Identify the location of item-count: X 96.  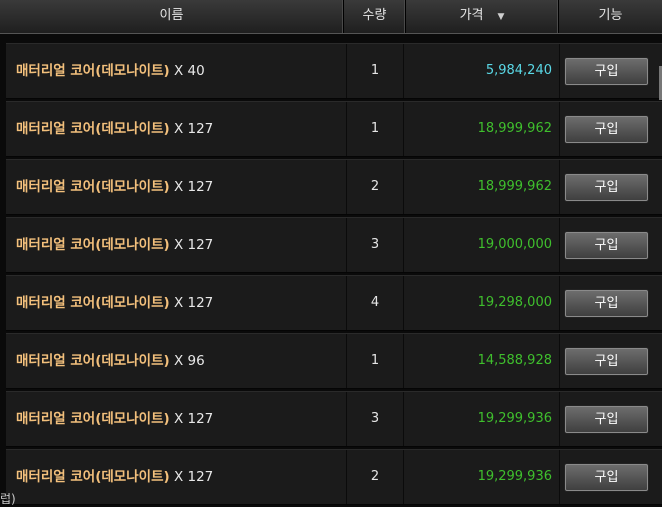
(189, 361).